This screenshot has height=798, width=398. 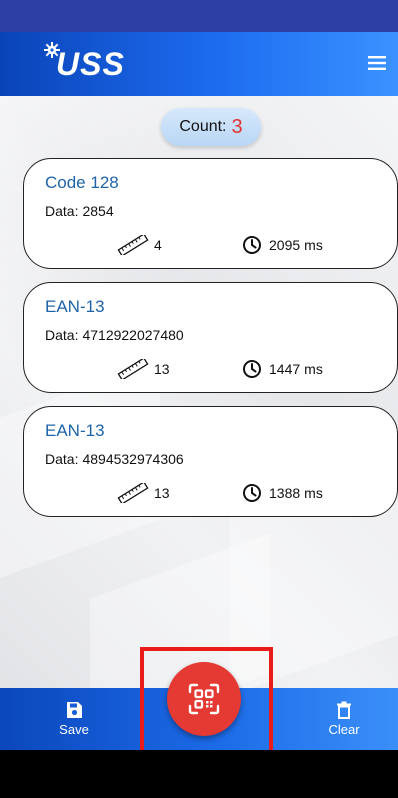 What do you see at coordinates (98, 211) in the screenshot?
I see `data-value: 2854` at bounding box center [98, 211].